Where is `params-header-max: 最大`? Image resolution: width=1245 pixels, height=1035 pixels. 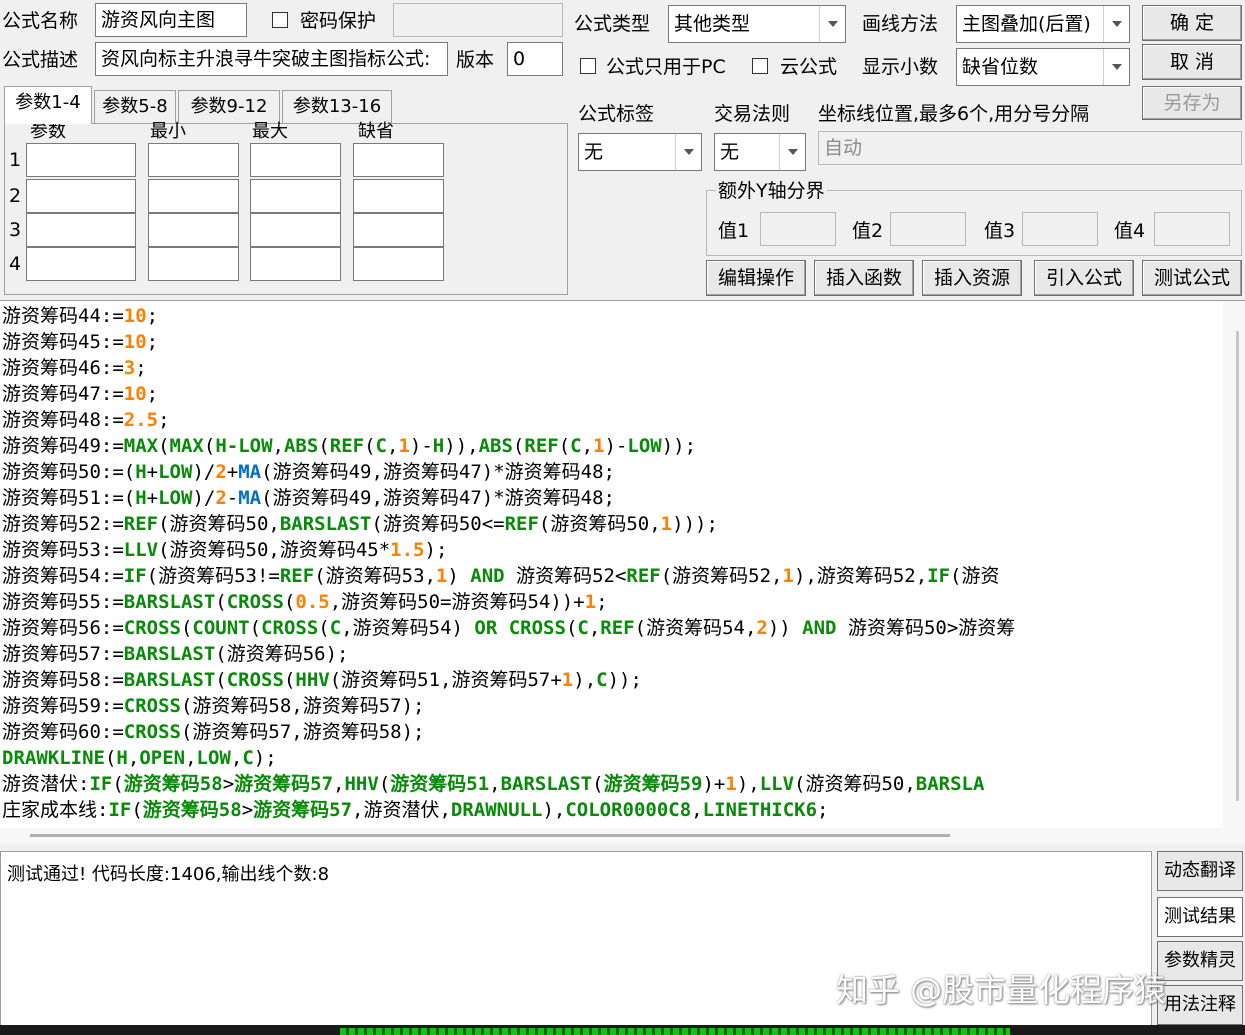
params-header-max: 最大 is located at coordinates (270, 131).